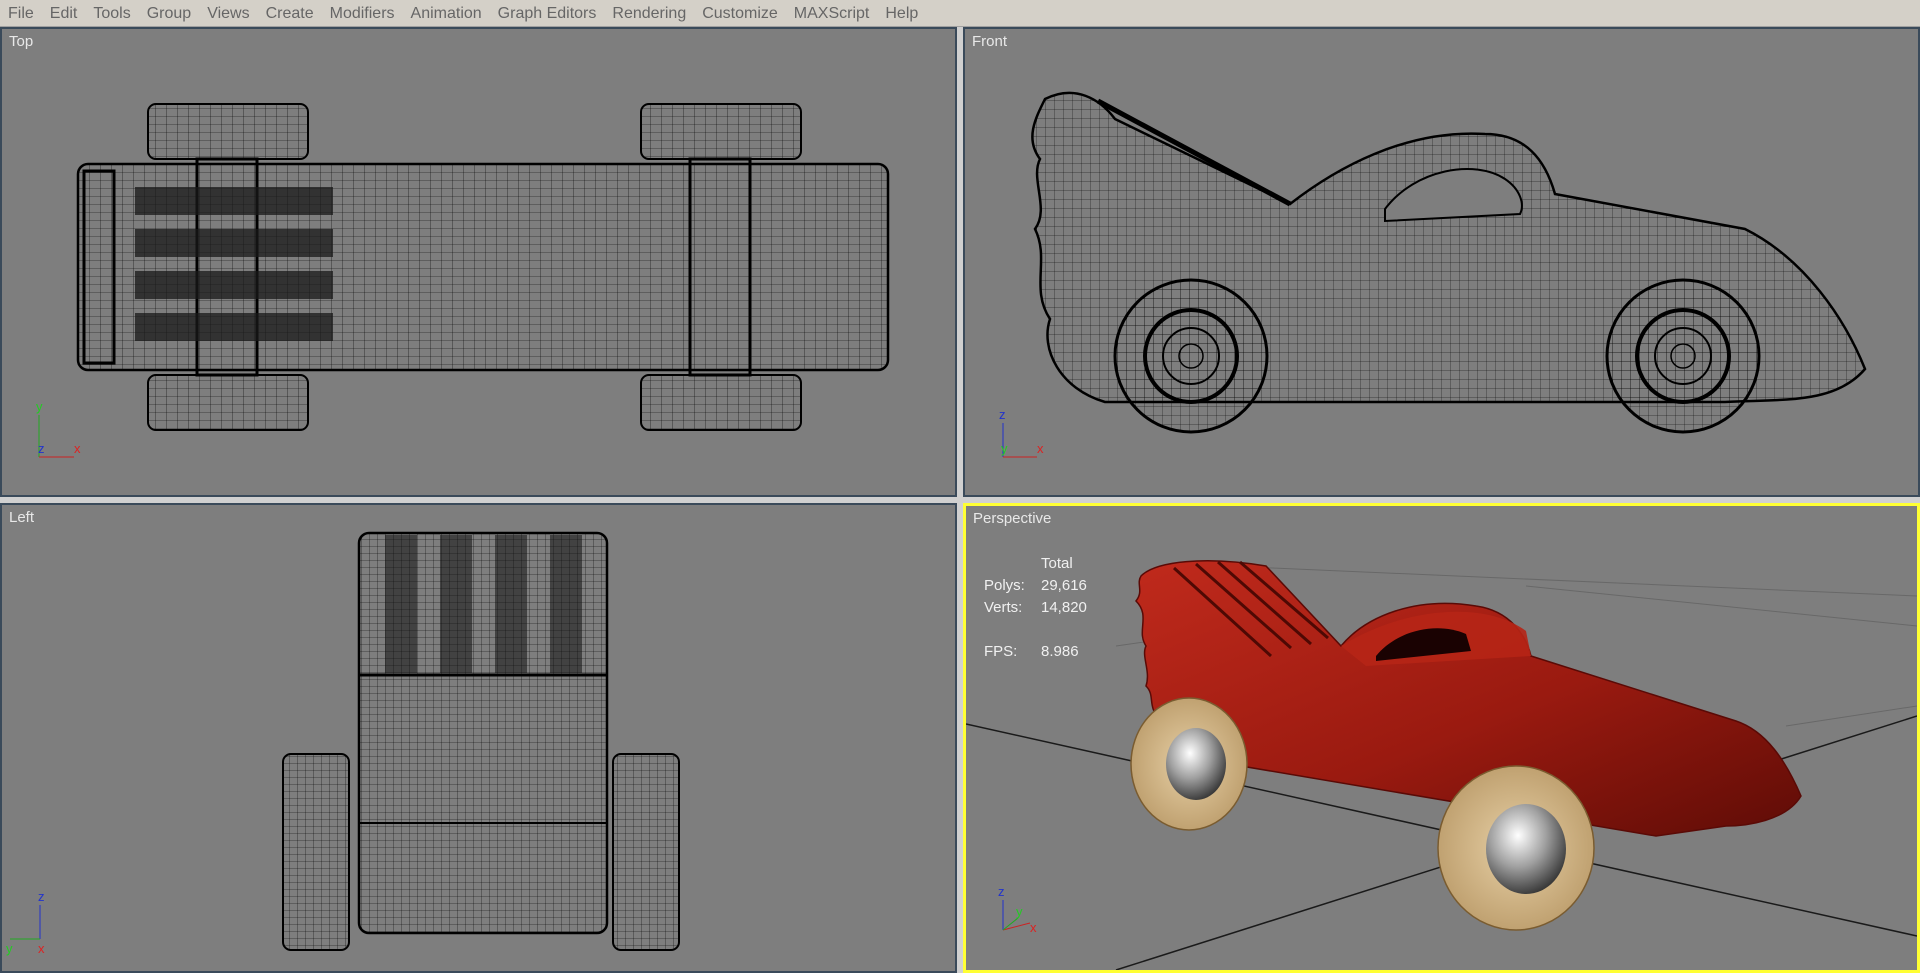  What do you see at coordinates (1001, 891) in the screenshot?
I see `persp-axis-z: z` at bounding box center [1001, 891].